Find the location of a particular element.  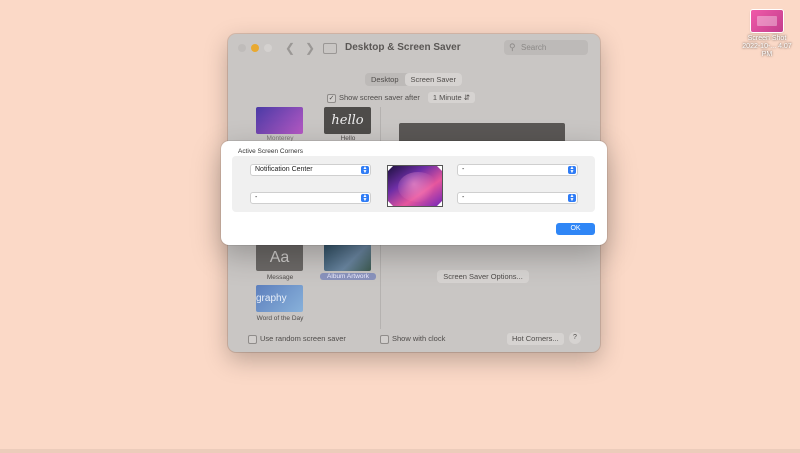

random-saver-checkbox is located at coordinates (252, 339).